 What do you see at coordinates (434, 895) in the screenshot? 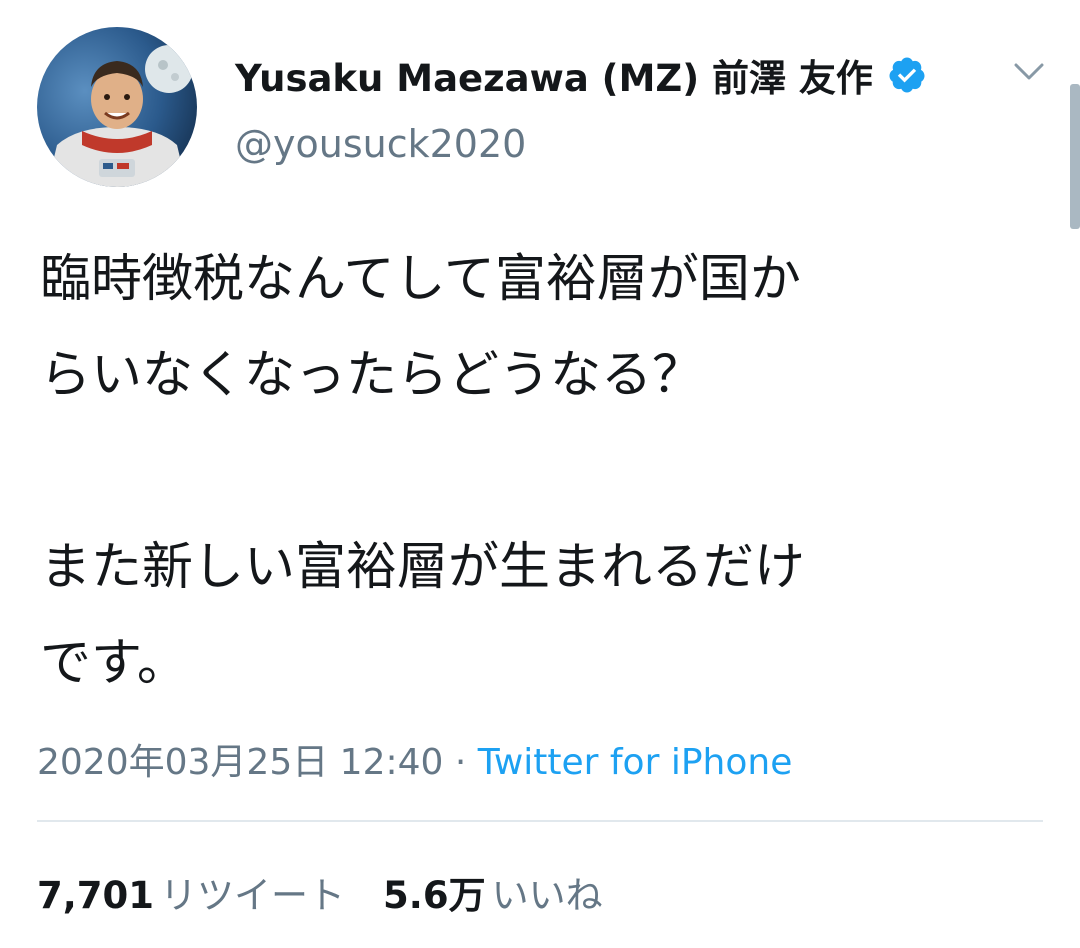
I see `likes-count: 5.6万` at bounding box center [434, 895].